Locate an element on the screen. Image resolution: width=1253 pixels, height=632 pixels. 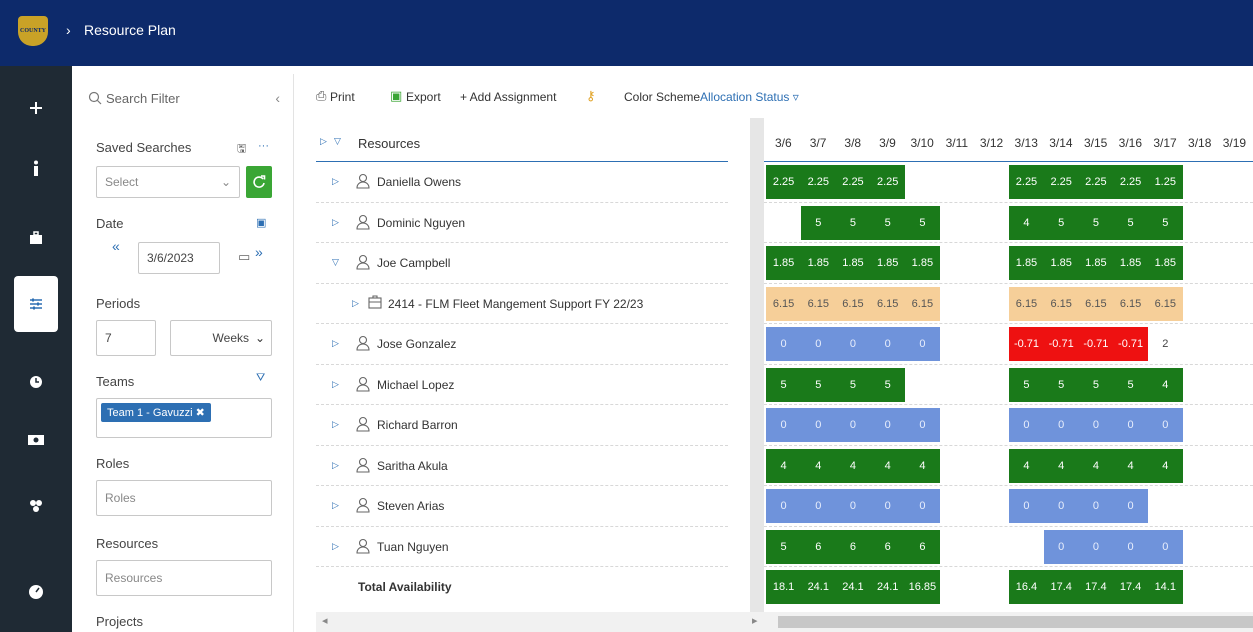
print-icon: ⎙ is located at coordinates (321, 96).